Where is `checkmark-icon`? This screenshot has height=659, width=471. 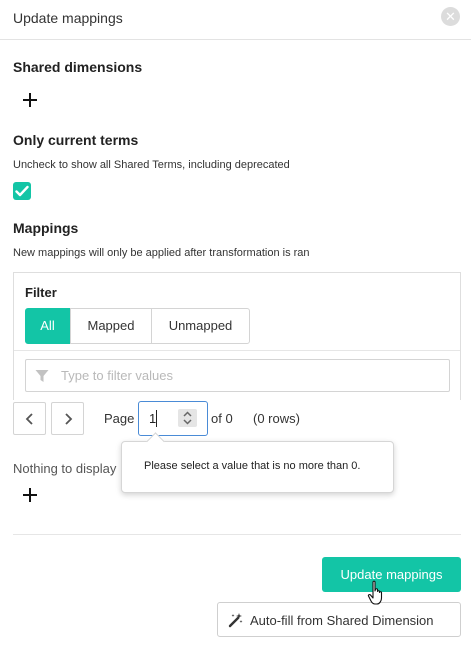 checkmark-icon is located at coordinates (22, 191).